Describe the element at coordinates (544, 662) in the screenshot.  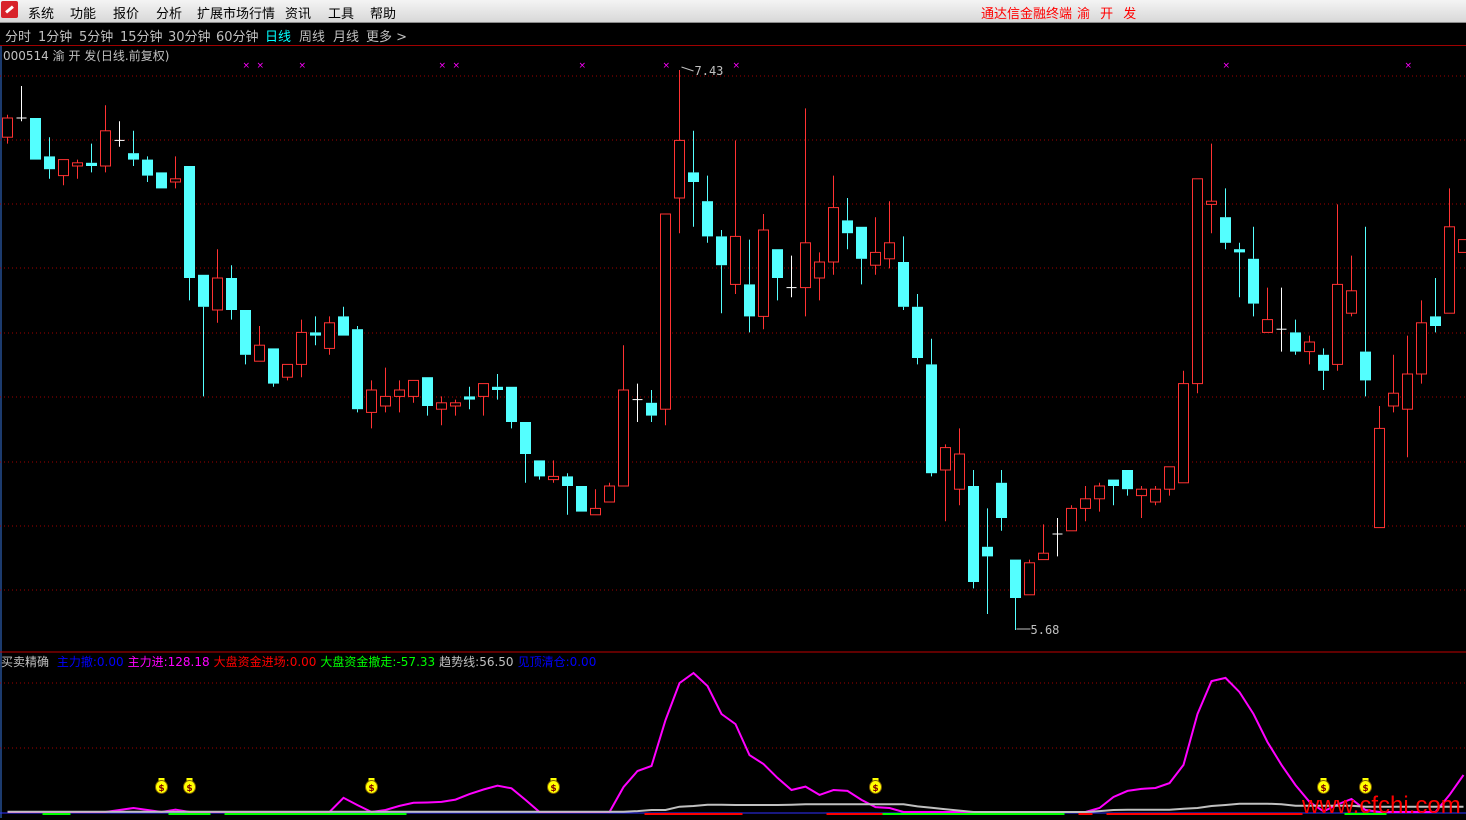
I see `indicator-field-label: 见顶清仓:` at that location.